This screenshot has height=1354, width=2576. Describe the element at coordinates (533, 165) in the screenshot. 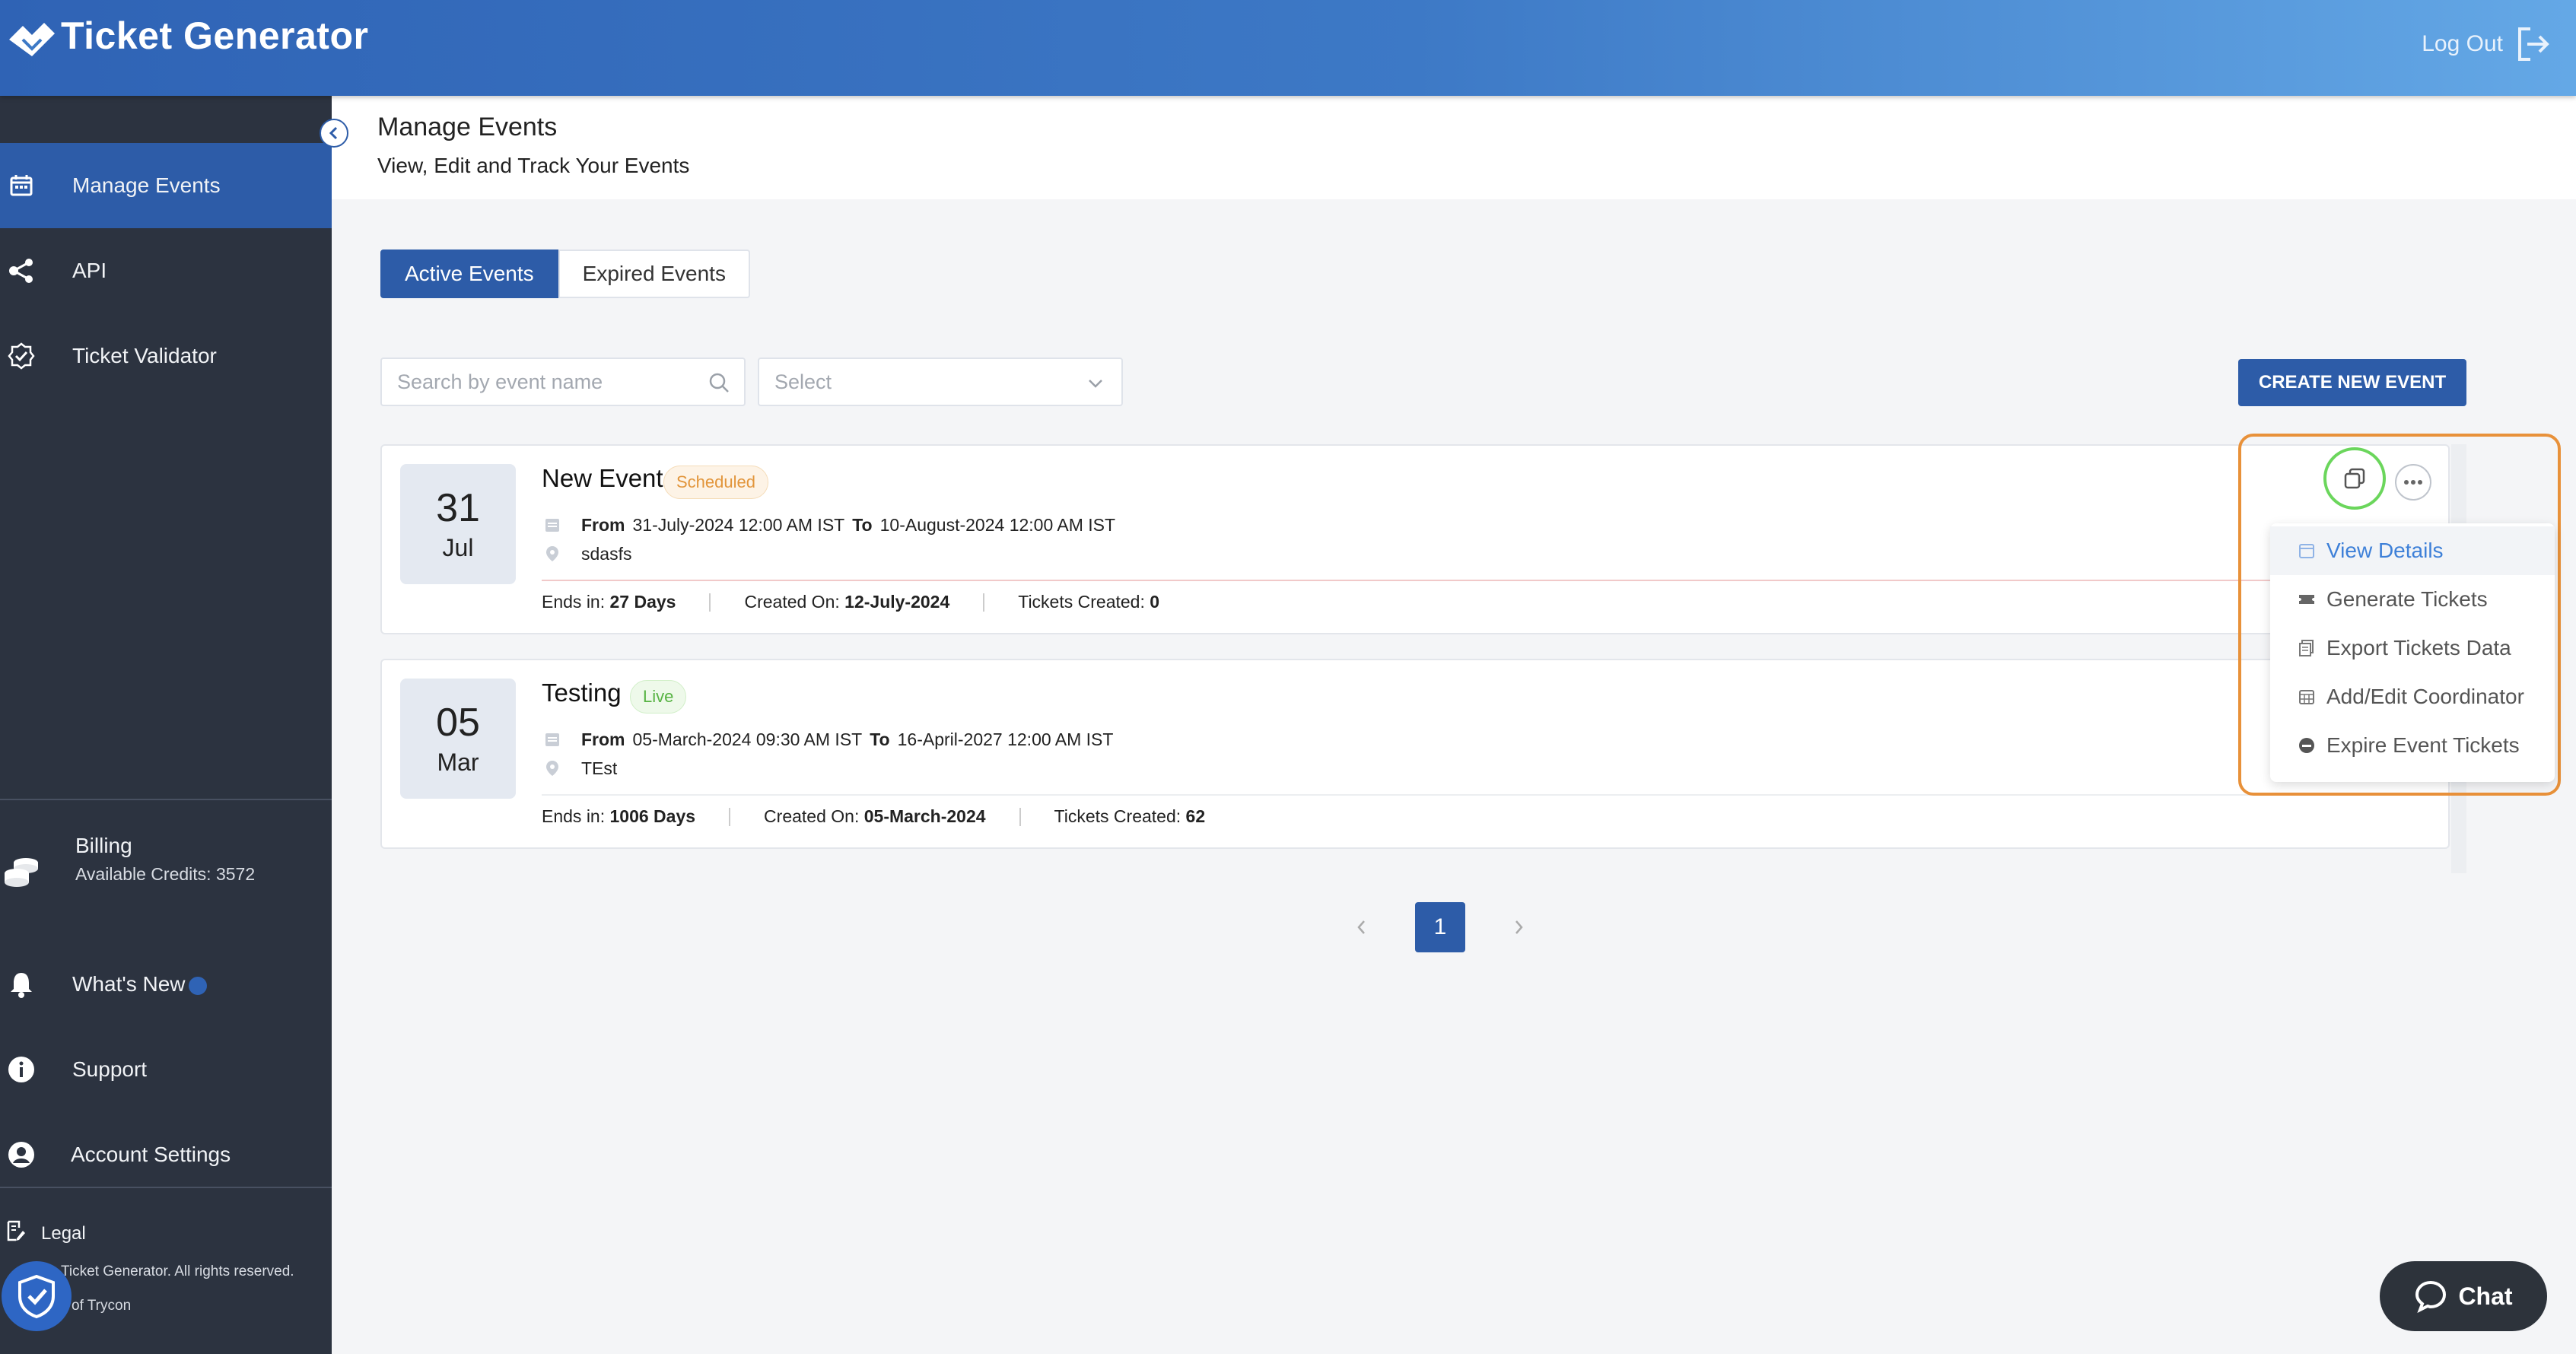

I see `page-subtitle: View, Edit and Track Your Events` at that location.